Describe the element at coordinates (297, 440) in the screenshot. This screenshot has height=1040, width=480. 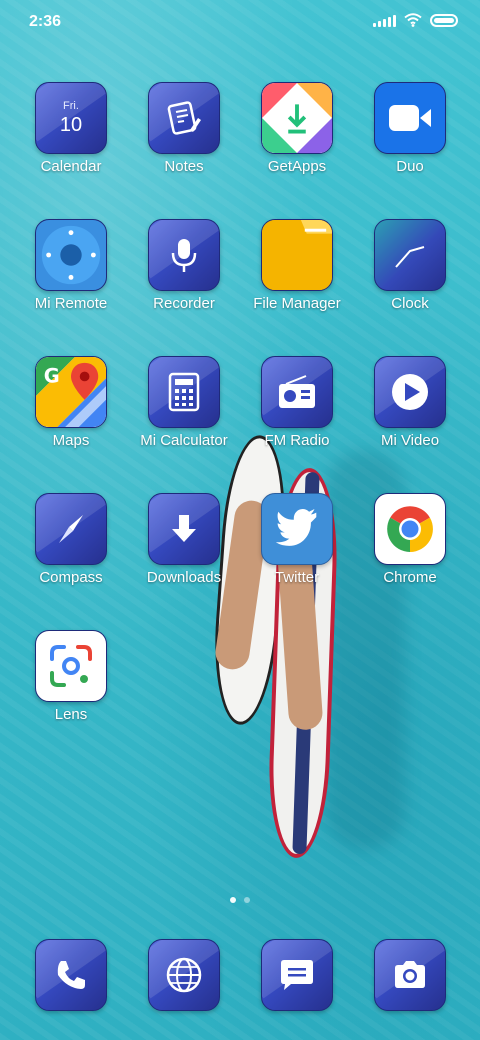
I see `app-label: FM Radio` at that location.